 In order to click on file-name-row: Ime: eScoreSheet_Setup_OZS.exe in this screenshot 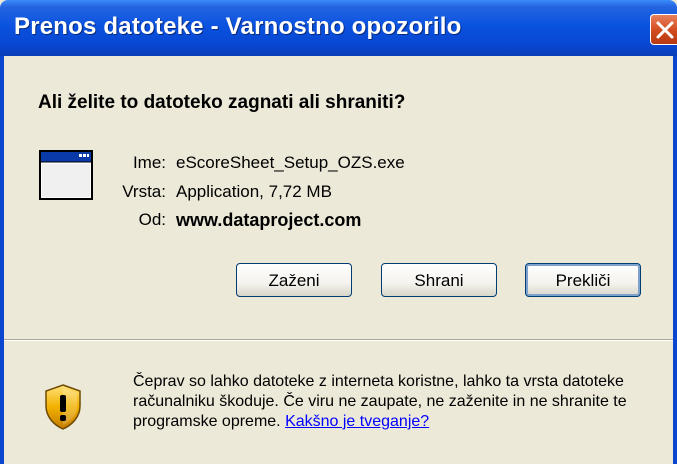, I will do `click(338, 165)`.